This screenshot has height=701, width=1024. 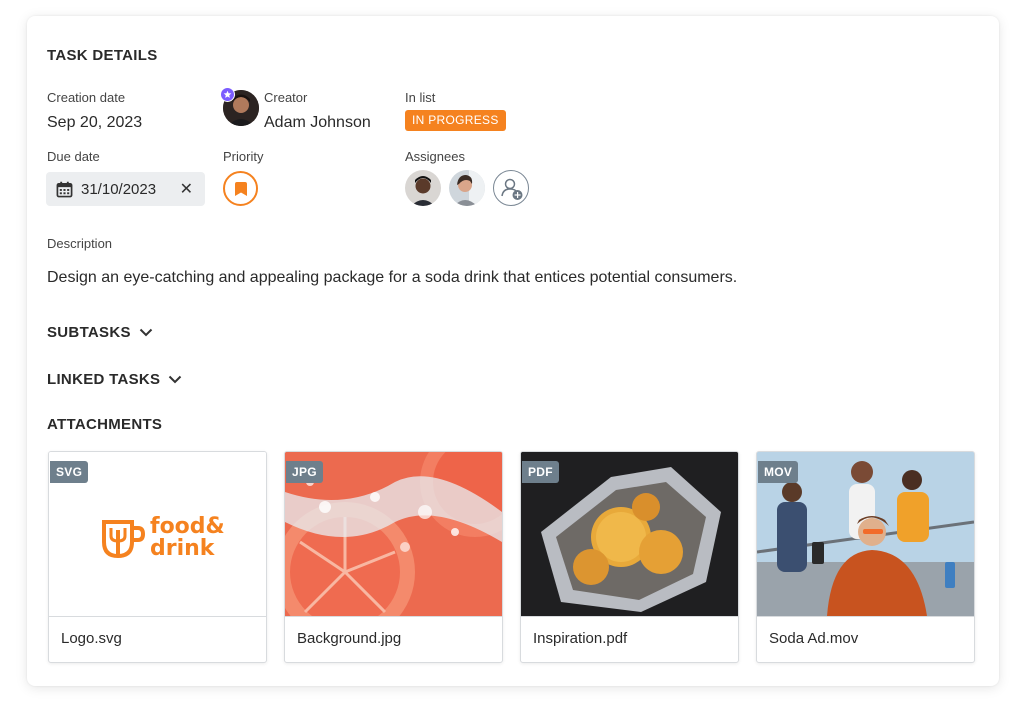 What do you see at coordinates (349, 638) in the screenshot?
I see `attachment-name: Background.jpg` at bounding box center [349, 638].